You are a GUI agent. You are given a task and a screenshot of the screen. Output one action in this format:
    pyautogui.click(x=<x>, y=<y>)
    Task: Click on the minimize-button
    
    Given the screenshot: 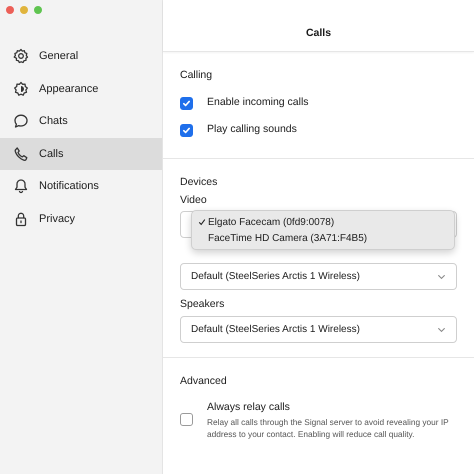 What is the action you would take?
    pyautogui.click(x=24, y=10)
    